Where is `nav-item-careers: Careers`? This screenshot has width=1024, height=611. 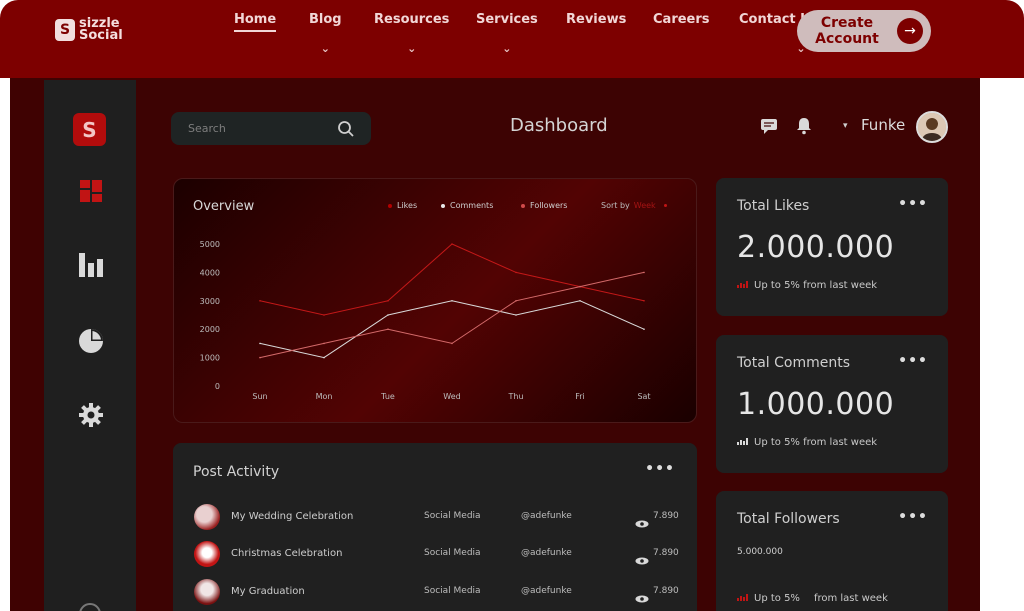 nav-item-careers: Careers is located at coordinates (681, 19).